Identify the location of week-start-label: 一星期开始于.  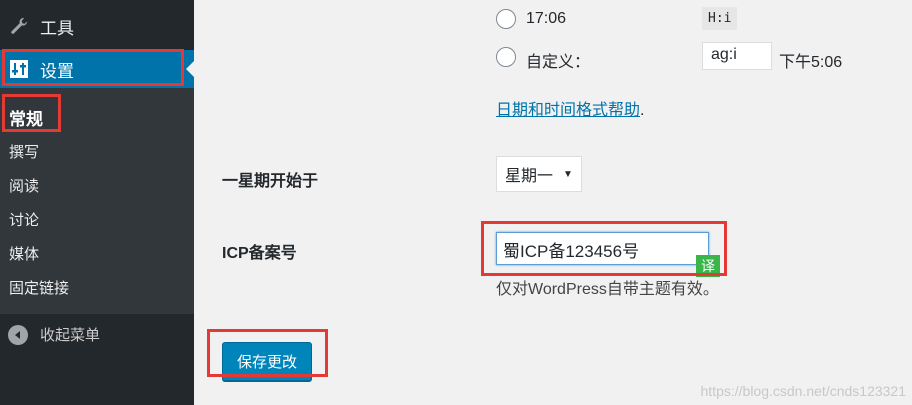
(270, 181).